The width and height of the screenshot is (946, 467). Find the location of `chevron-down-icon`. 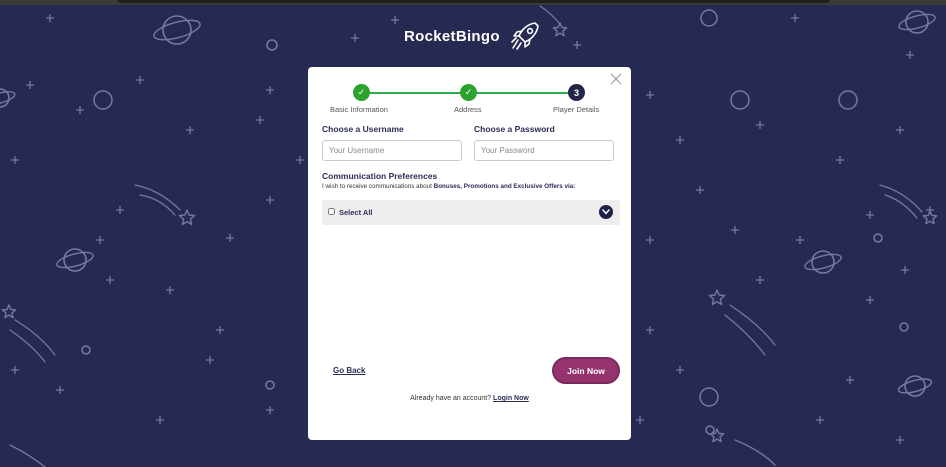

chevron-down-icon is located at coordinates (606, 212).